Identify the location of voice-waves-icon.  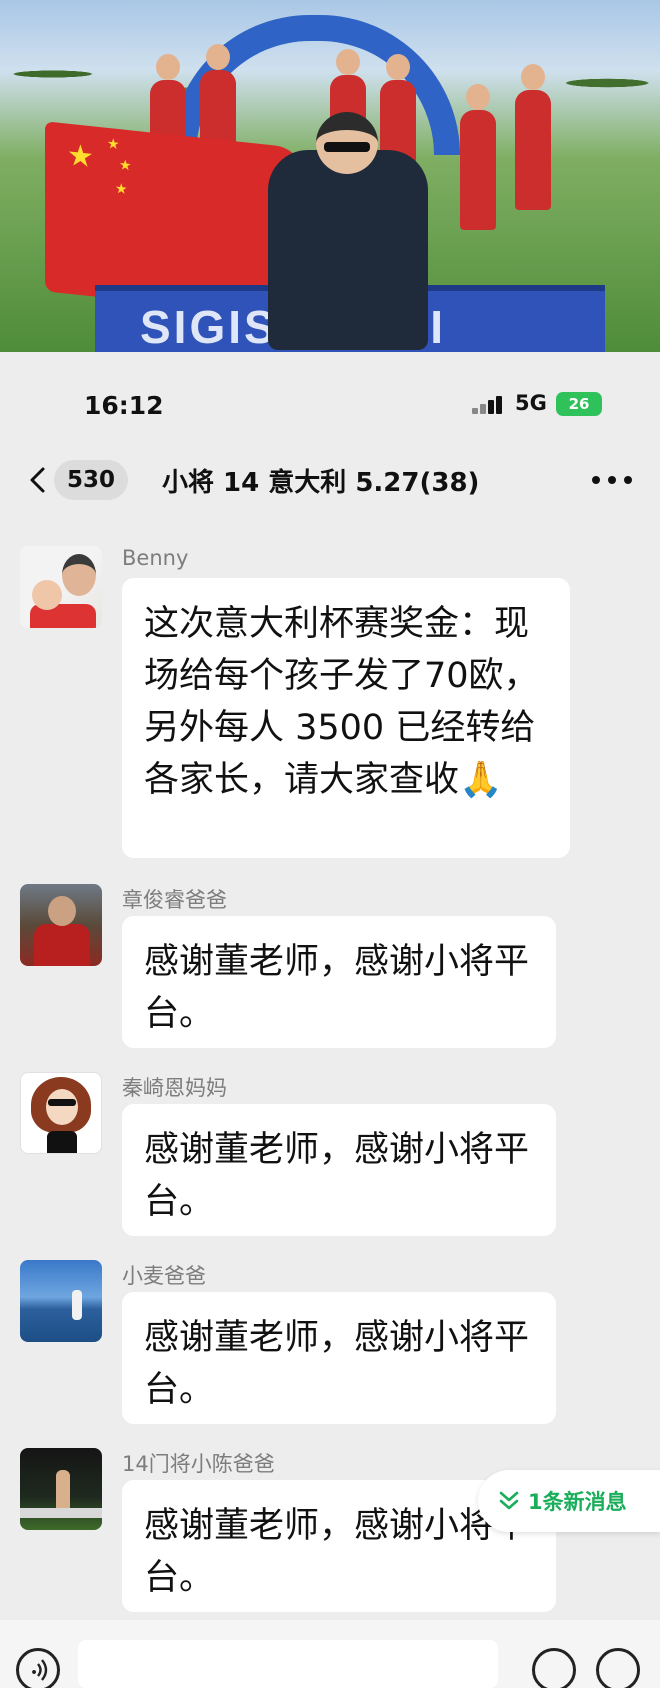
(40, 1670).